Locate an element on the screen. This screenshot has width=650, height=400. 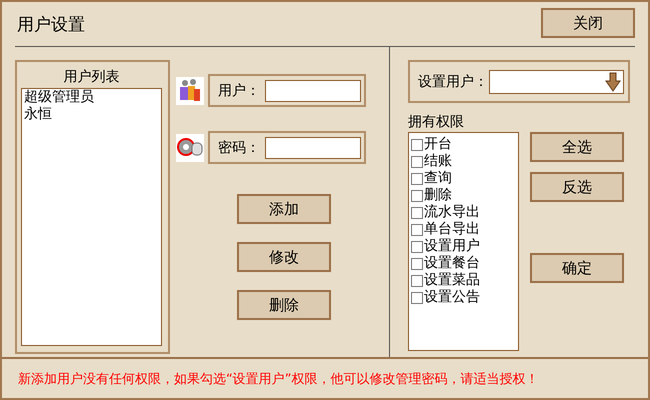
user-list-item: 永恒 is located at coordinates (37, 114).